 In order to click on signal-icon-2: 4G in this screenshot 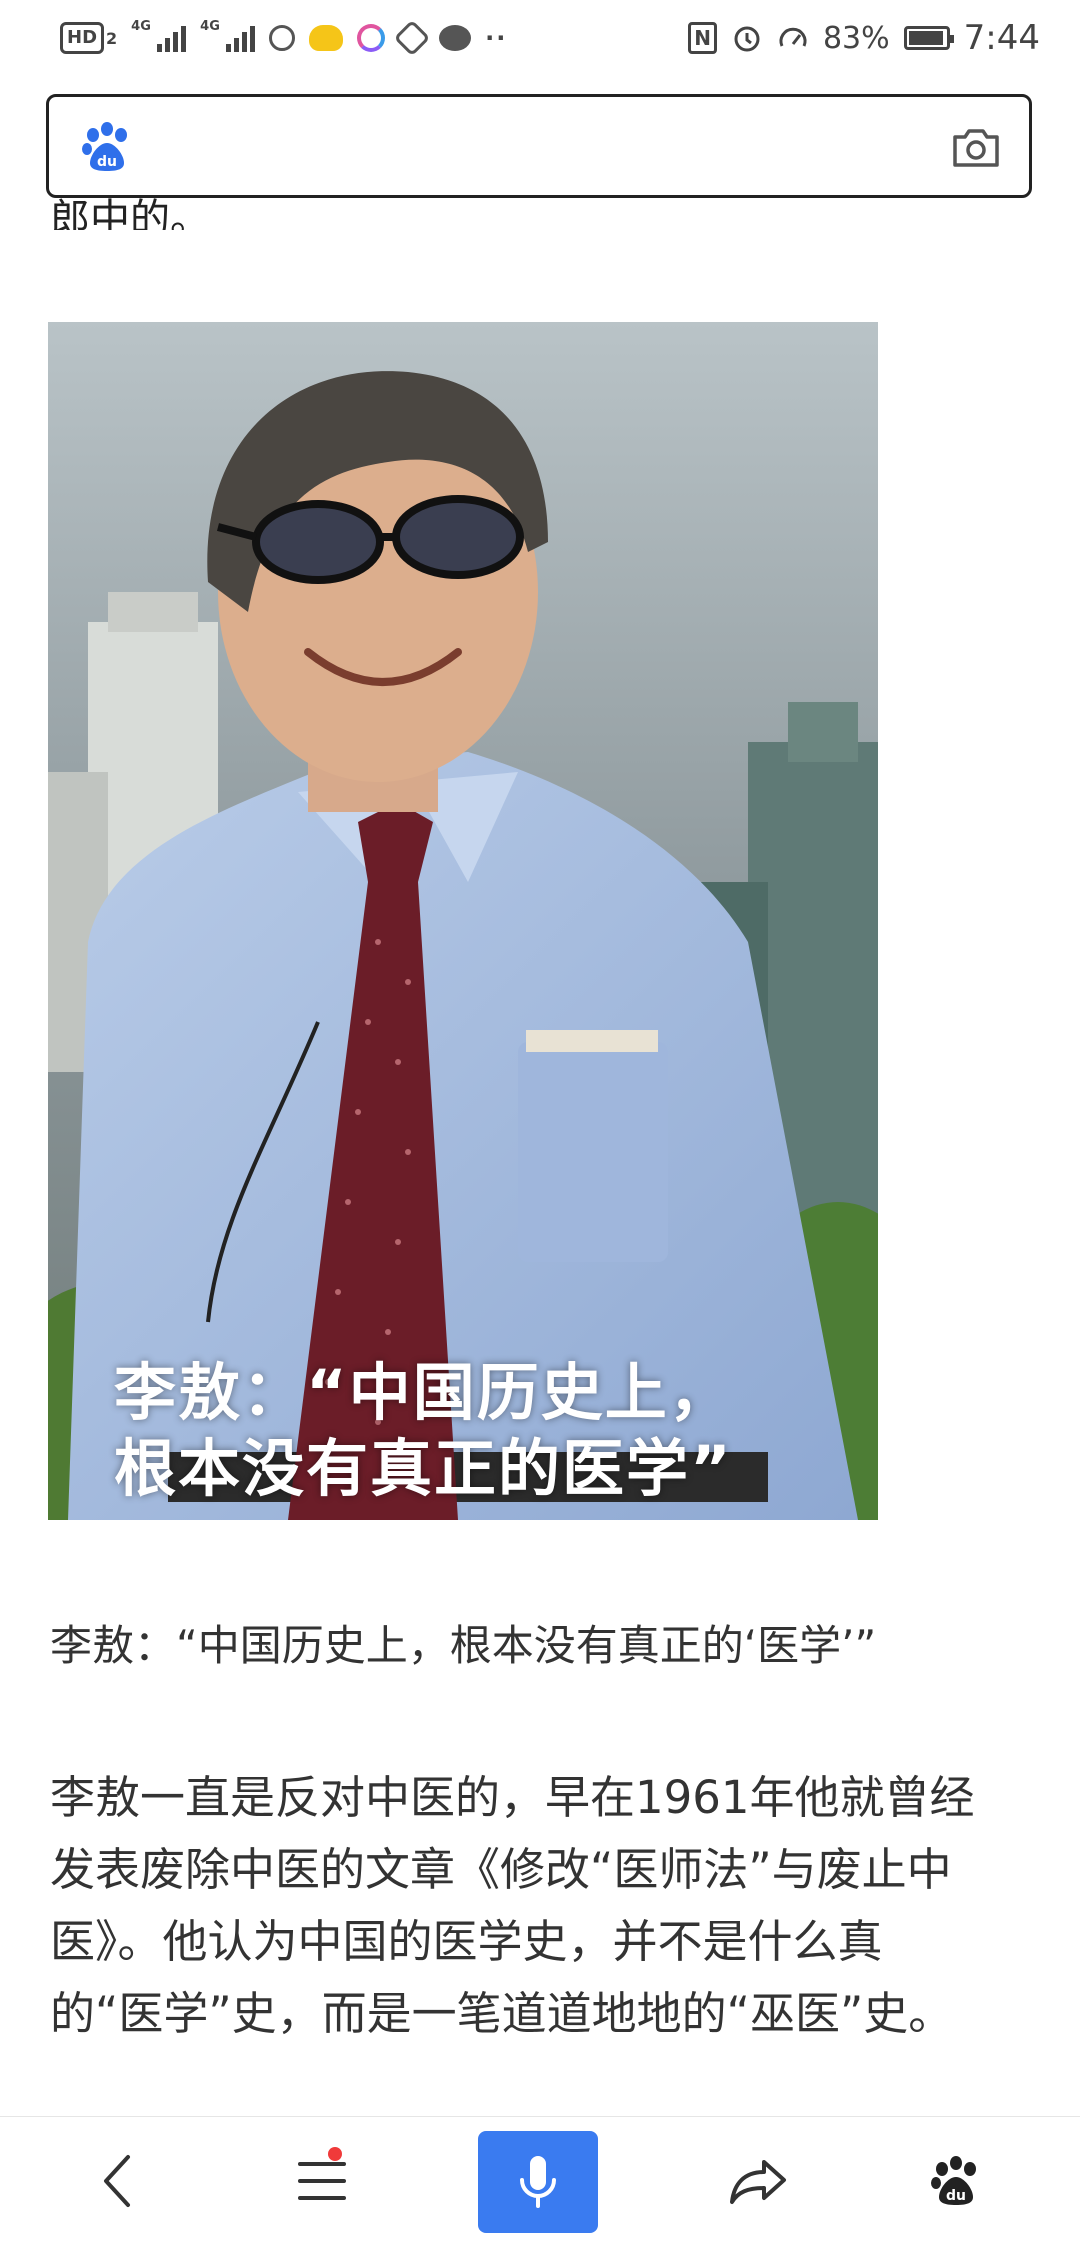, I will do `click(228, 36)`.